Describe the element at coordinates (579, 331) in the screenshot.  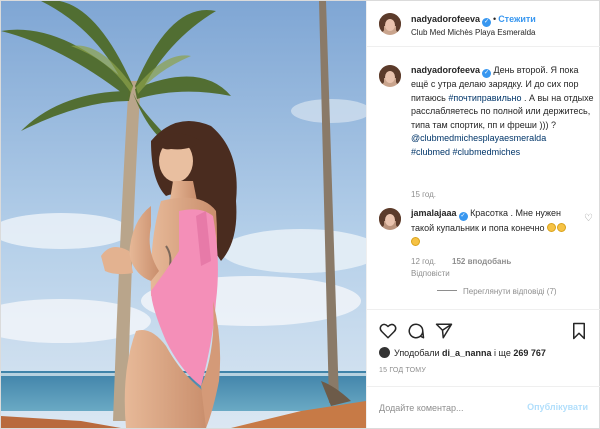
I see `bookmark-icon` at that location.